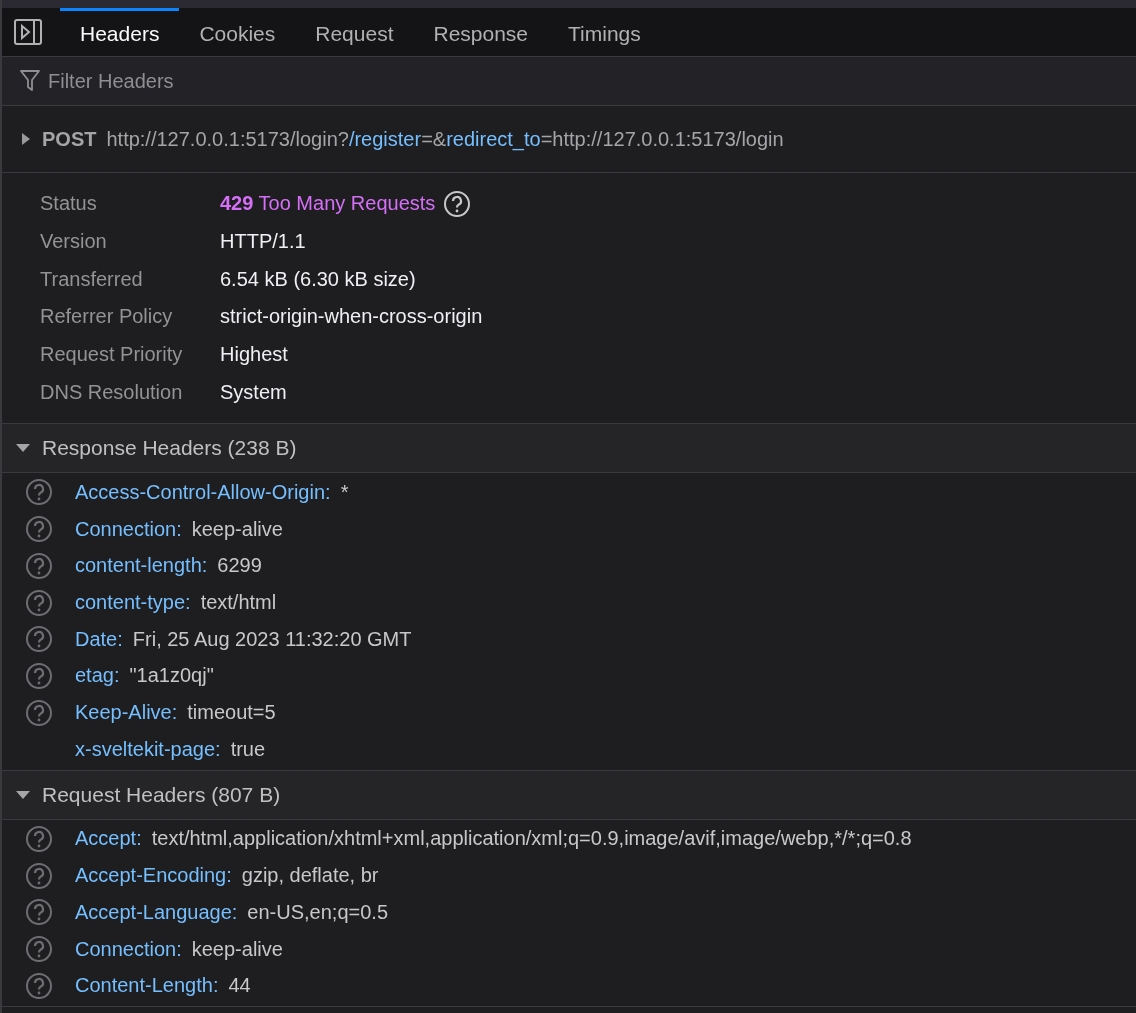 The width and height of the screenshot is (1136, 1013). I want to click on header-name: Content-Length:, so click(147, 986).